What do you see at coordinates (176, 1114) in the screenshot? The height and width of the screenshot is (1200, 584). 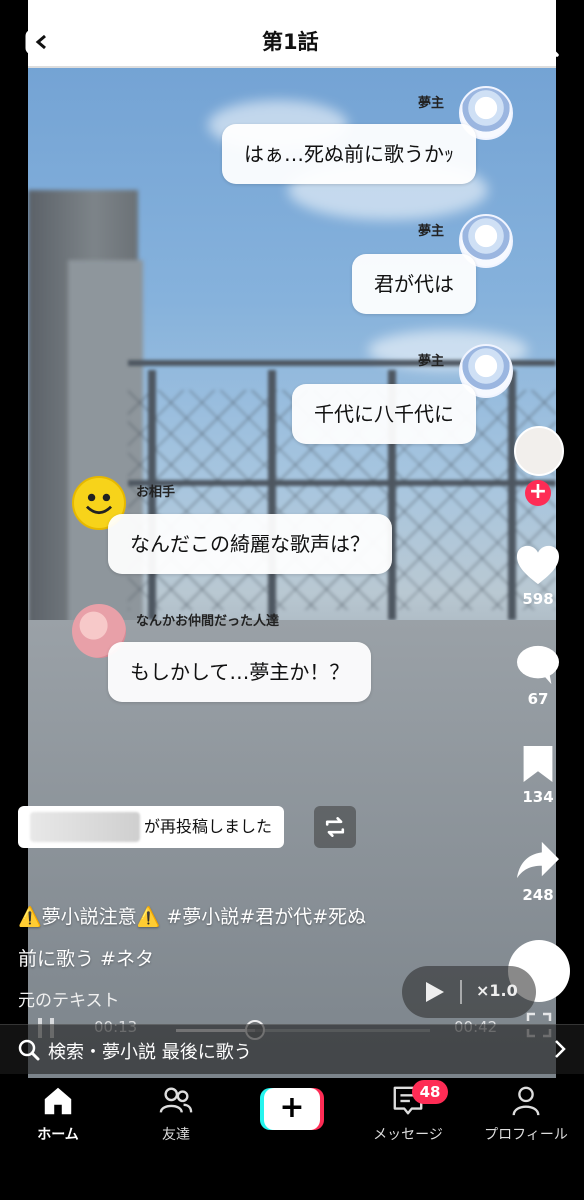 I see `tab-friends: 友達` at bounding box center [176, 1114].